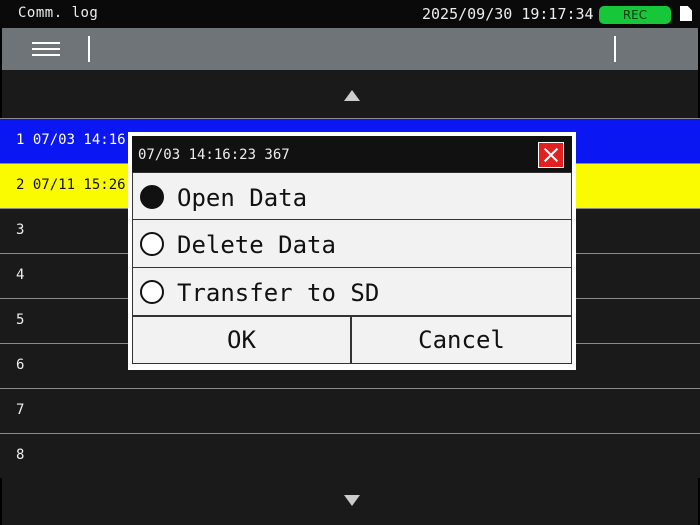  What do you see at coordinates (241, 340) in the screenshot?
I see `ok-button: OK` at bounding box center [241, 340].